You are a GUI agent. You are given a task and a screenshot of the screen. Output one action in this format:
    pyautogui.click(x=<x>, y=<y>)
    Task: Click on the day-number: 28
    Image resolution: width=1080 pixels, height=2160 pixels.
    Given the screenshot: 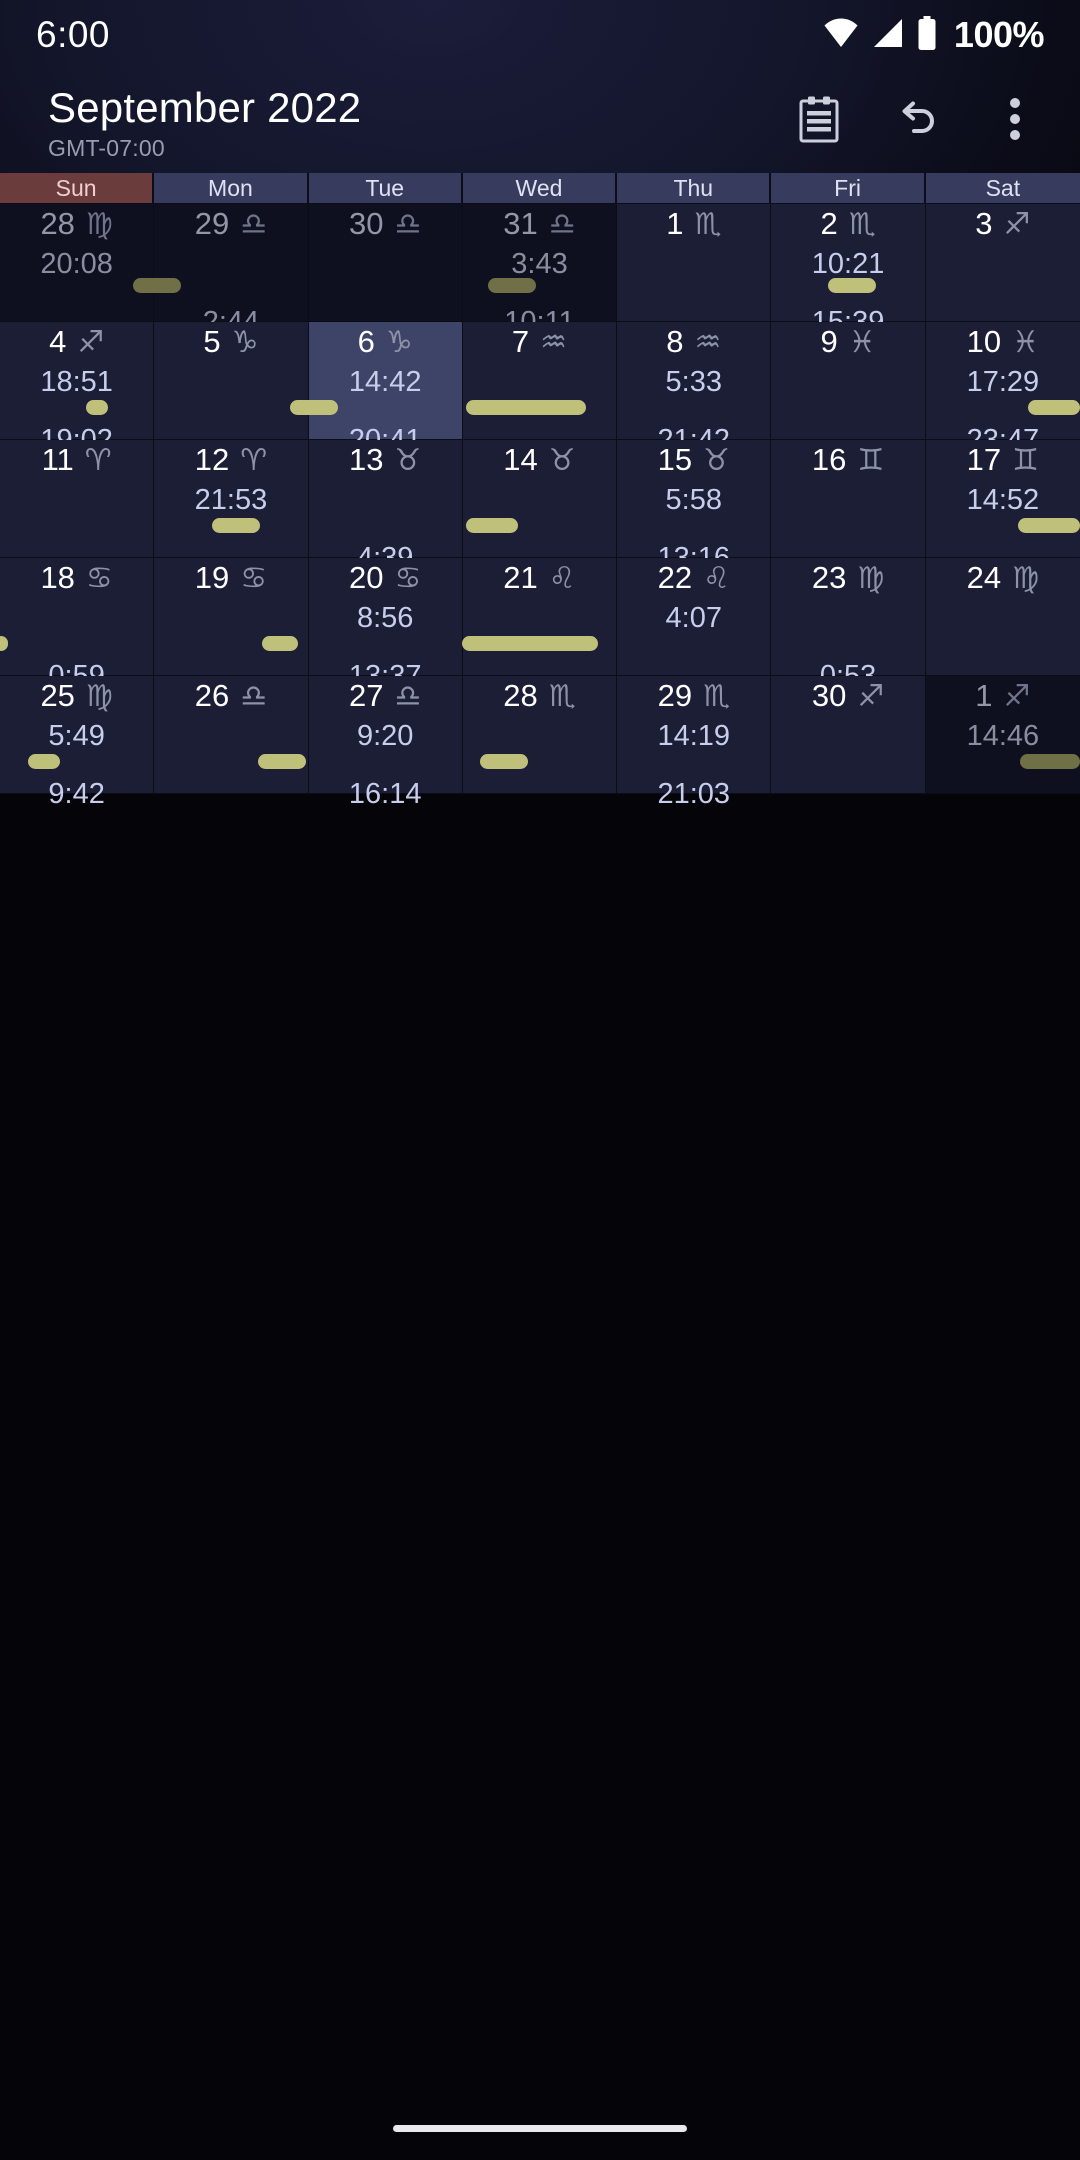 What is the action you would take?
    pyautogui.click(x=57, y=223)
    